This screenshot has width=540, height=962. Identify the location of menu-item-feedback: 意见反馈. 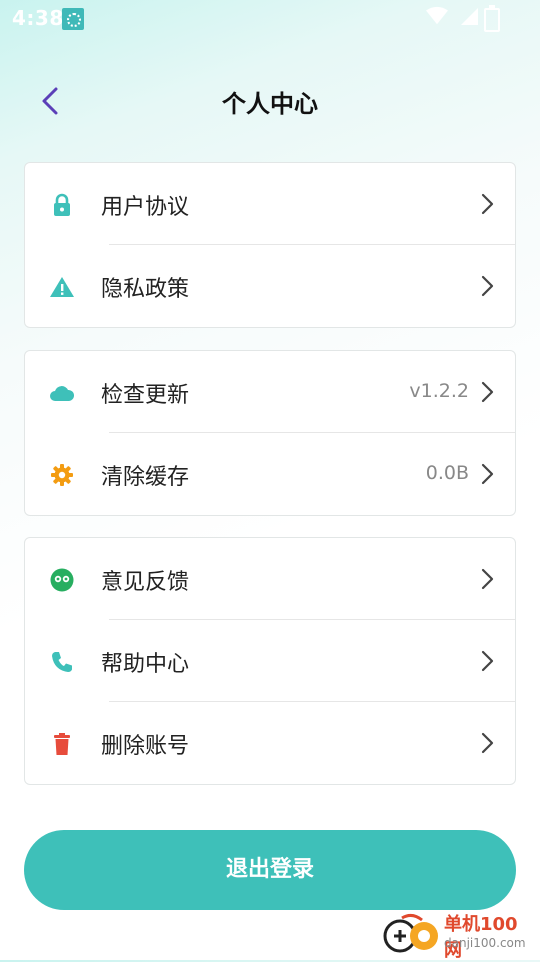
(270, 579).